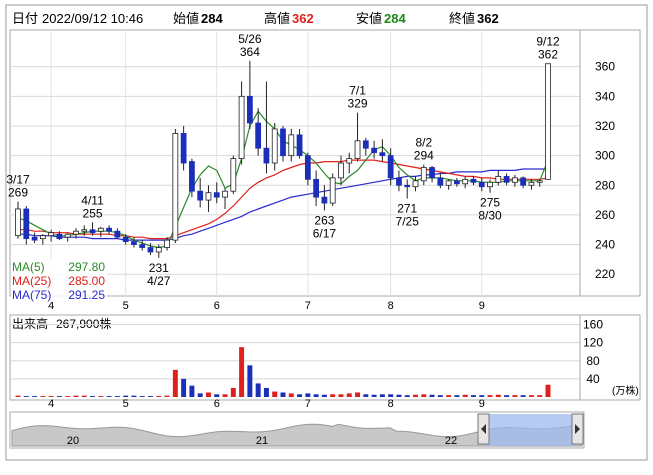 The width and height of the screenshot is (653, 475). I want to click on annotation-value: 364, so click(250, 52).